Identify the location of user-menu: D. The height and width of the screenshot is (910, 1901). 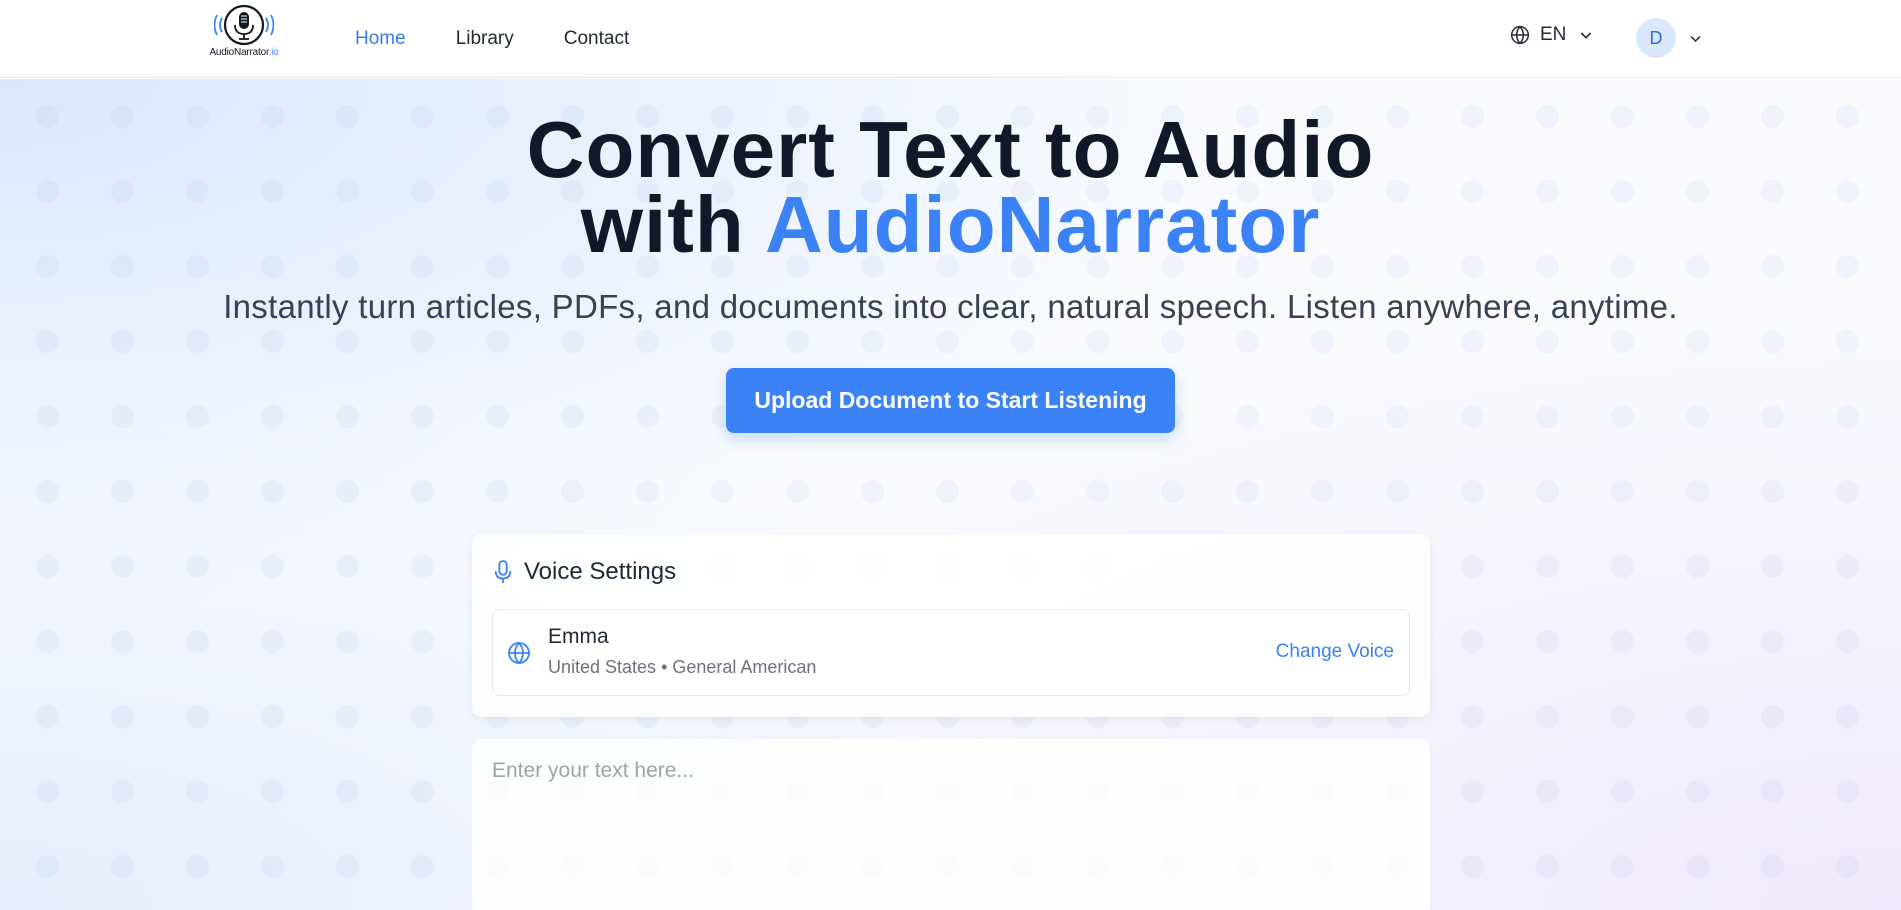
(1669, 38).